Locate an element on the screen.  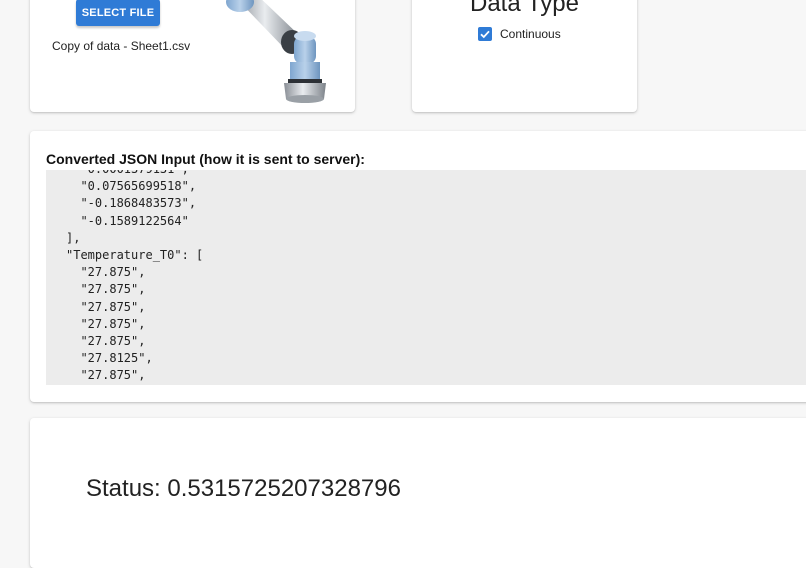
json-line: "27.8125", is located at coordinates (116, 358).